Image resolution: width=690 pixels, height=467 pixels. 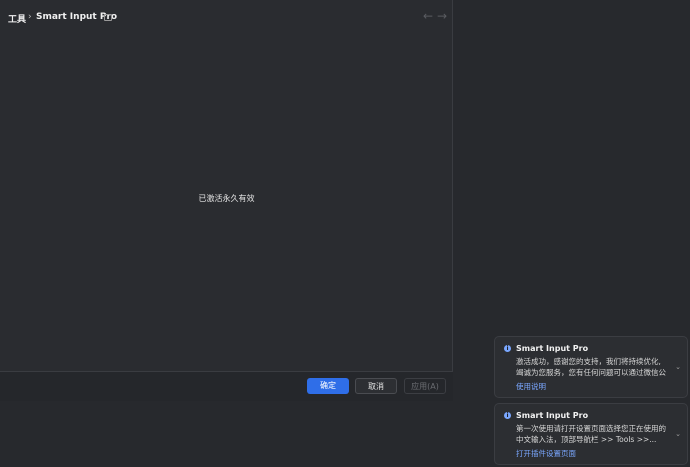 I want to click on usage-guide-link: 使用说明, so click(x=531, y=386).